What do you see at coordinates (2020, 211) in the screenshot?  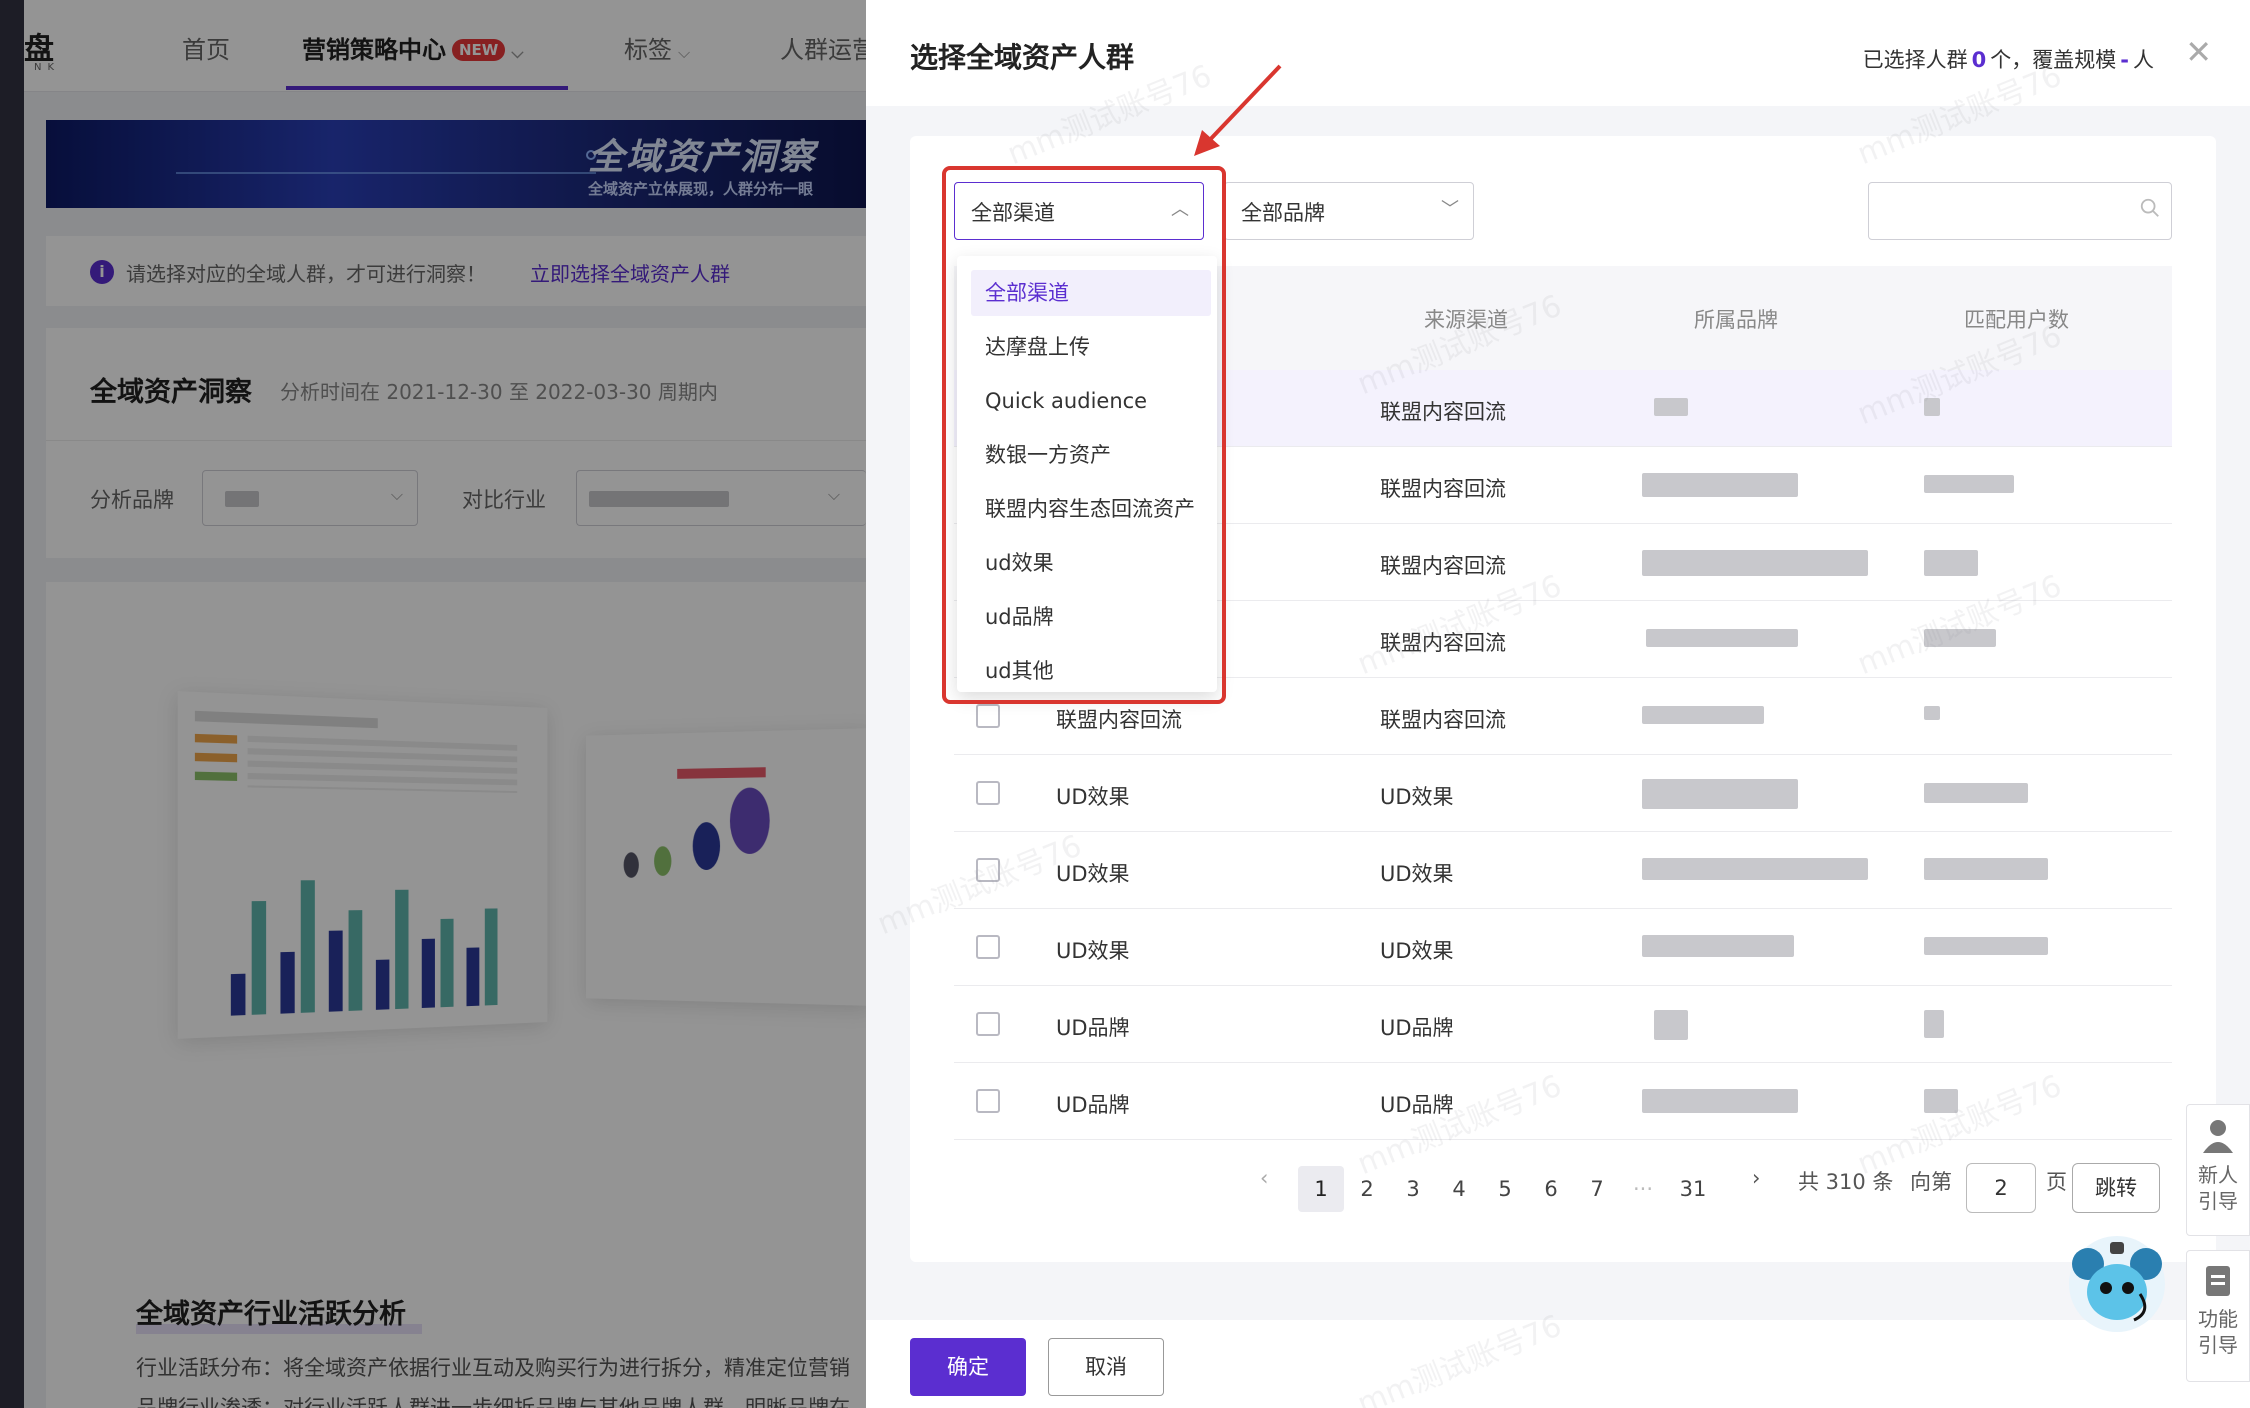 I see `search-input` at bounding box center [2020, 211].